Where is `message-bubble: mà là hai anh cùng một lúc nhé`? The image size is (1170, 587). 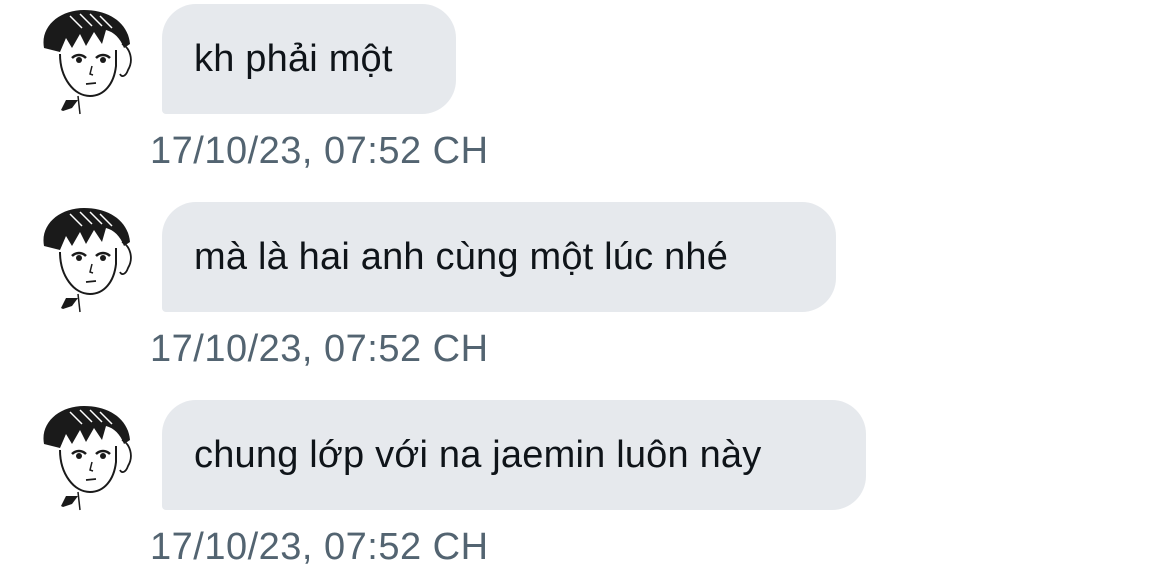
message-bubble: mà là hai anh cùng một lúc nhé is located at coordinates (499, 257).